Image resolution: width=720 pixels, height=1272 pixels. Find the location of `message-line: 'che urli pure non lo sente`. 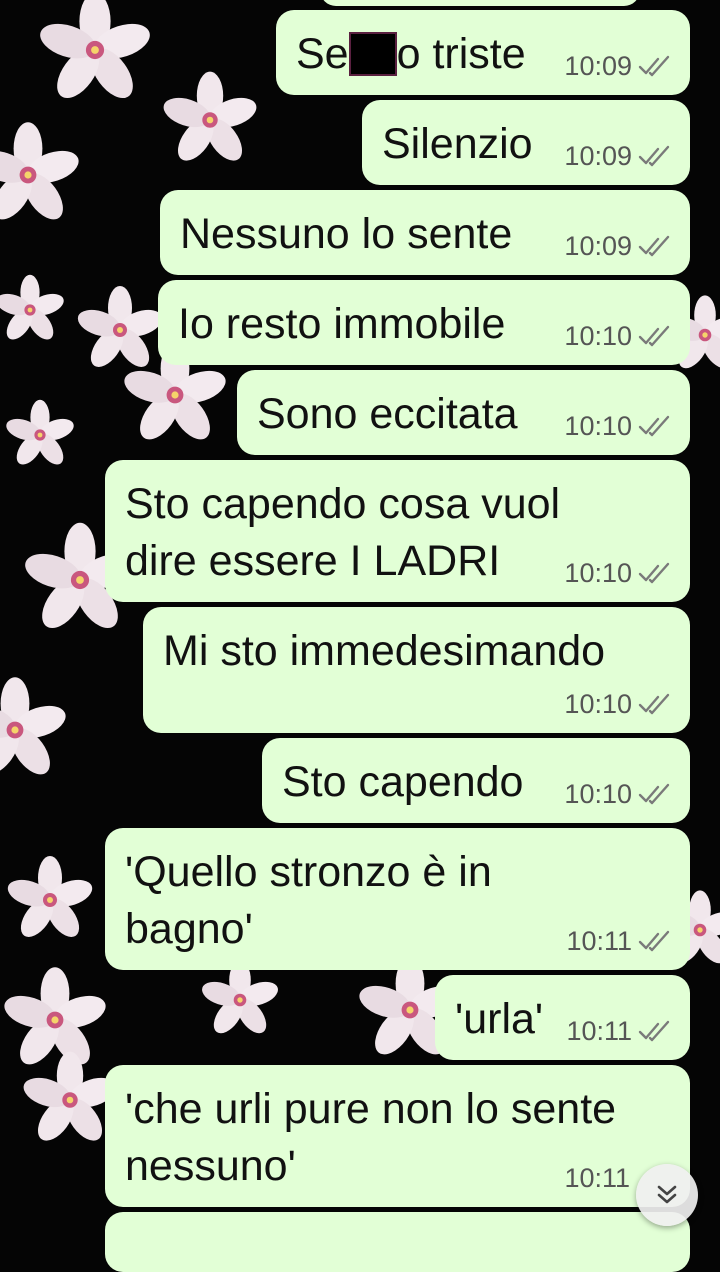

message-line: 'che urli pure non lo sente is located at coordinates (371, 1109).